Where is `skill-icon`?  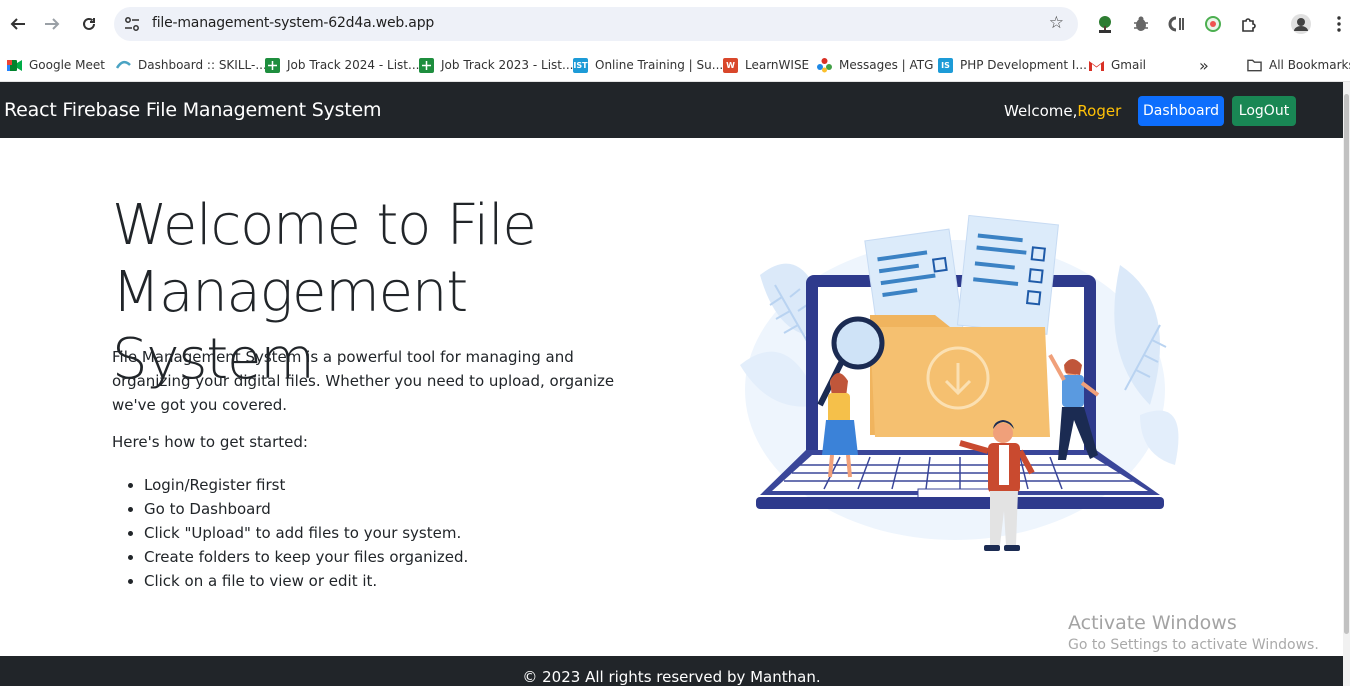 skill-icon is located at coordinates (123, 65).